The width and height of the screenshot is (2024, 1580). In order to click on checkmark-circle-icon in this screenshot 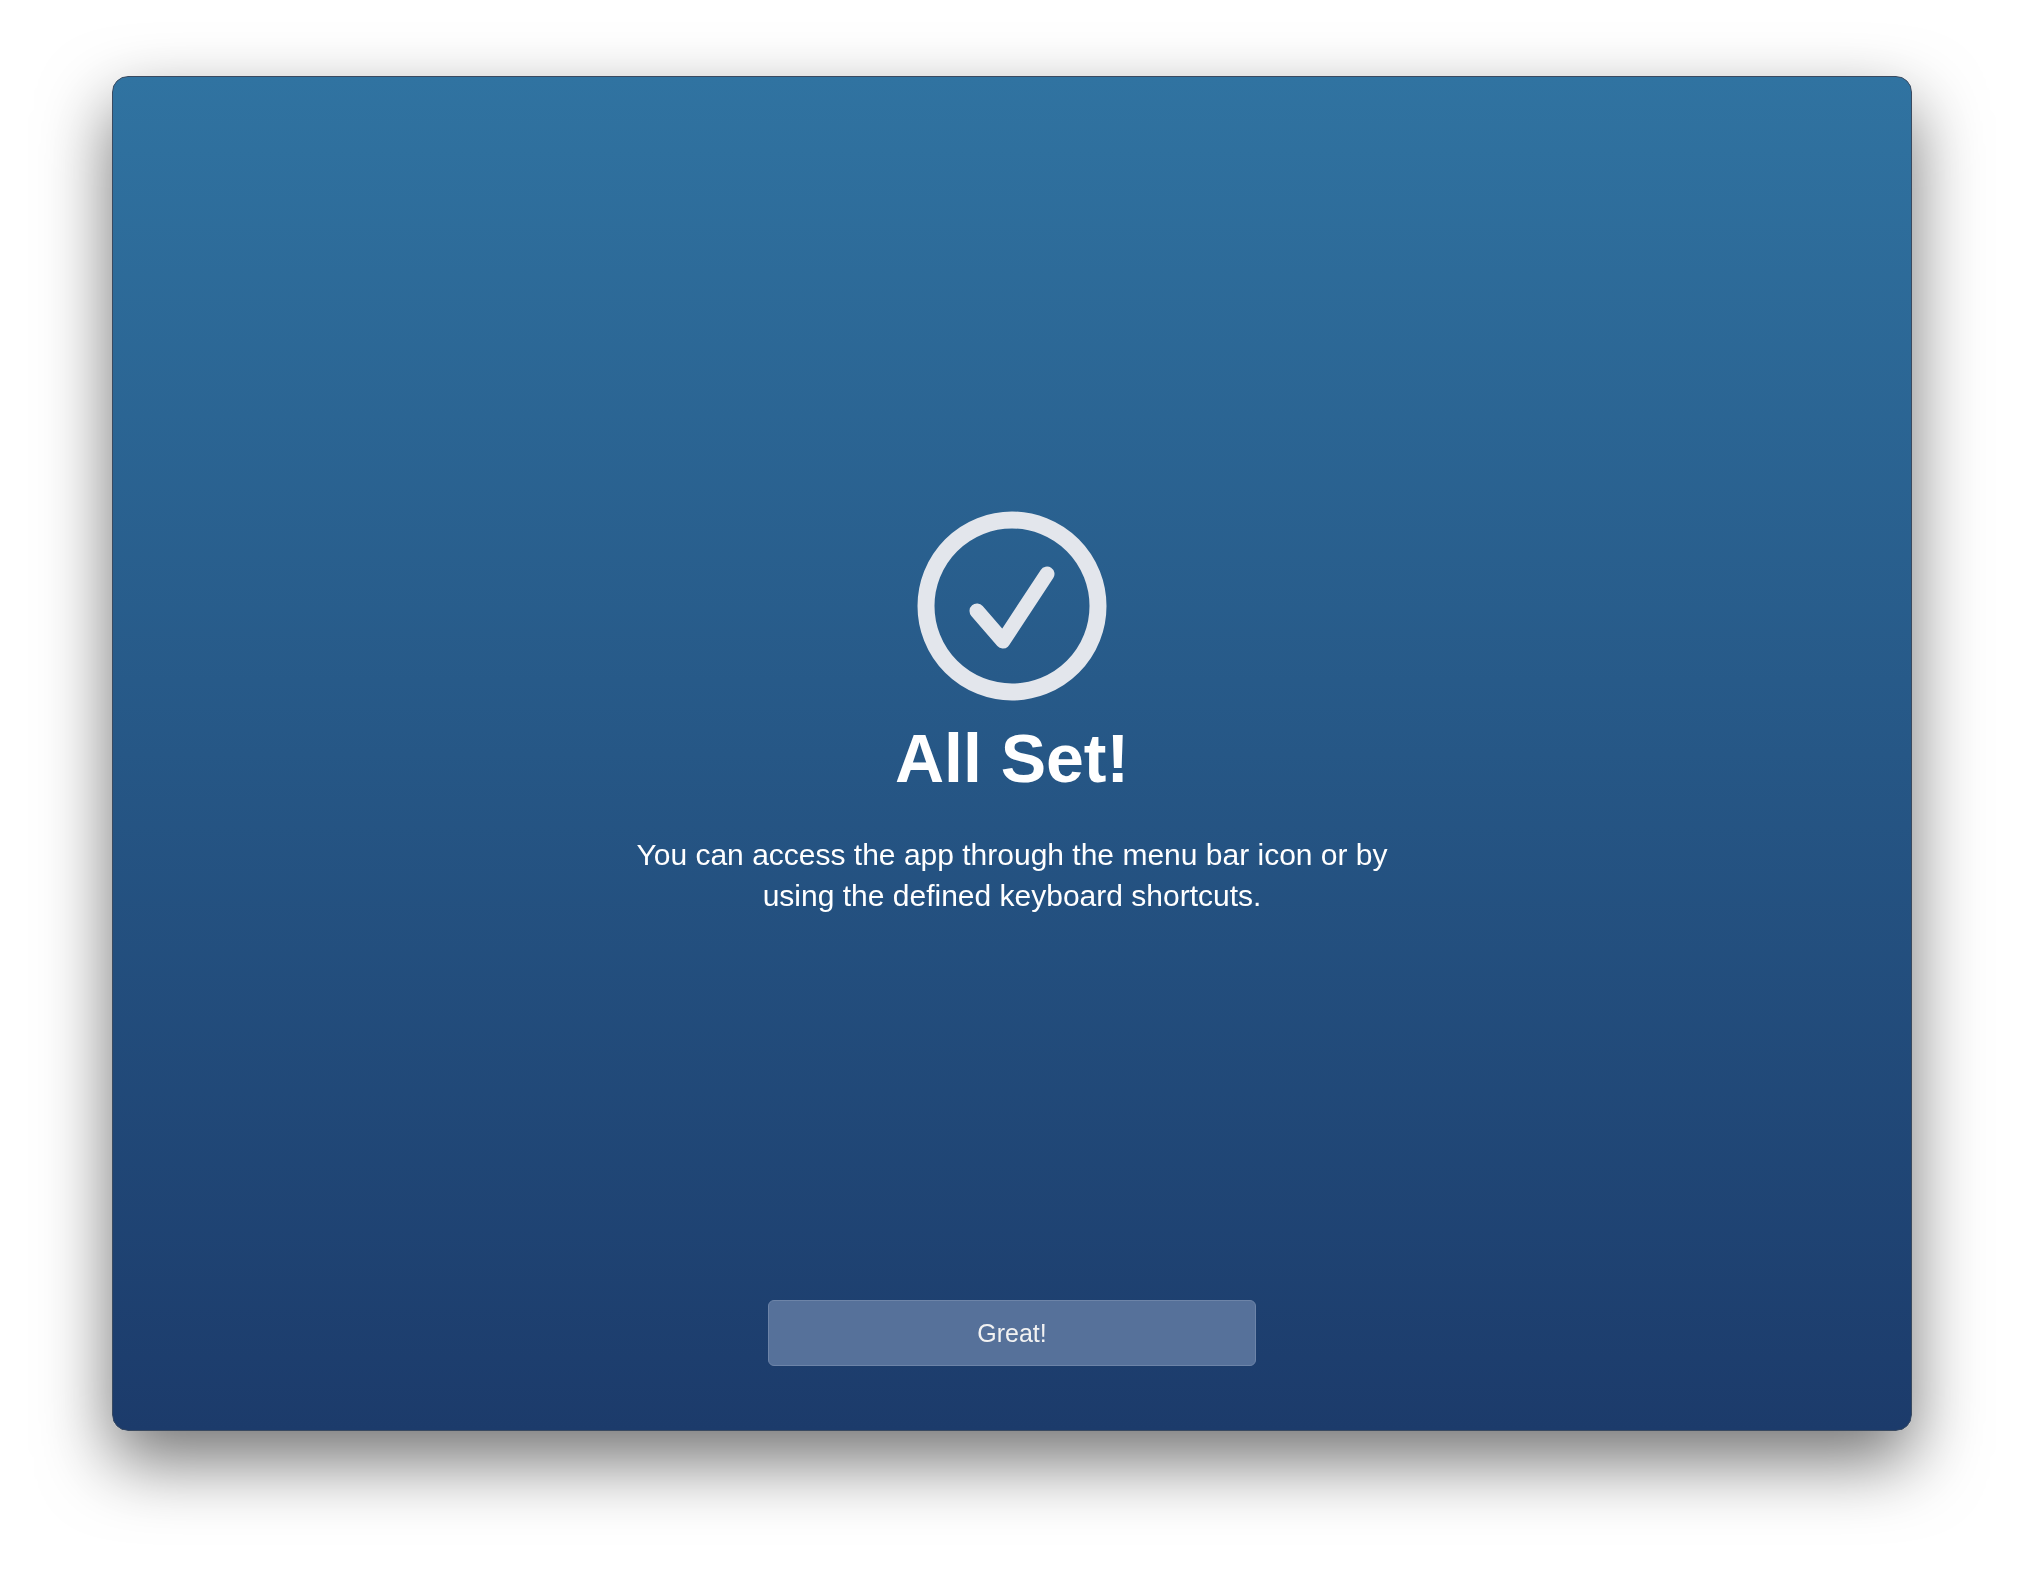, I will do `click(1012, 606)`.